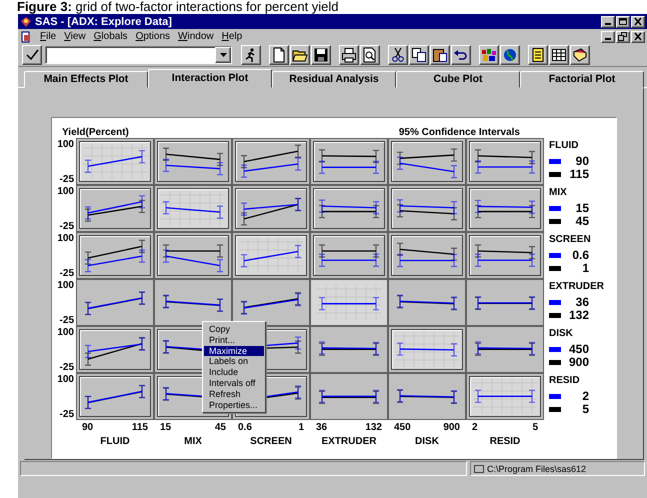 Image resolution: width=647 pixels, height=498 pixels. What do you see at coordinates (196, 36) in the screenshot?
I see `menu-item: Window` at bounding box center [196, 36].